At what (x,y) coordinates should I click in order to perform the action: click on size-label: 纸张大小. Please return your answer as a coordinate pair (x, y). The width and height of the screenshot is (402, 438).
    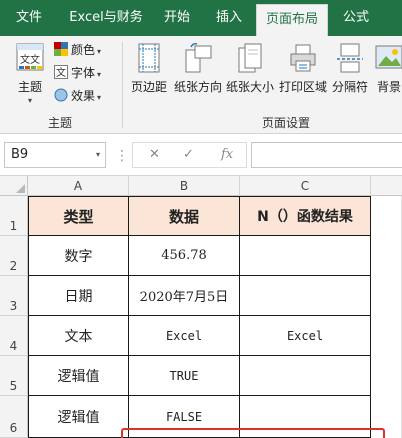
    Looking at the image, I should click on (249, 87).